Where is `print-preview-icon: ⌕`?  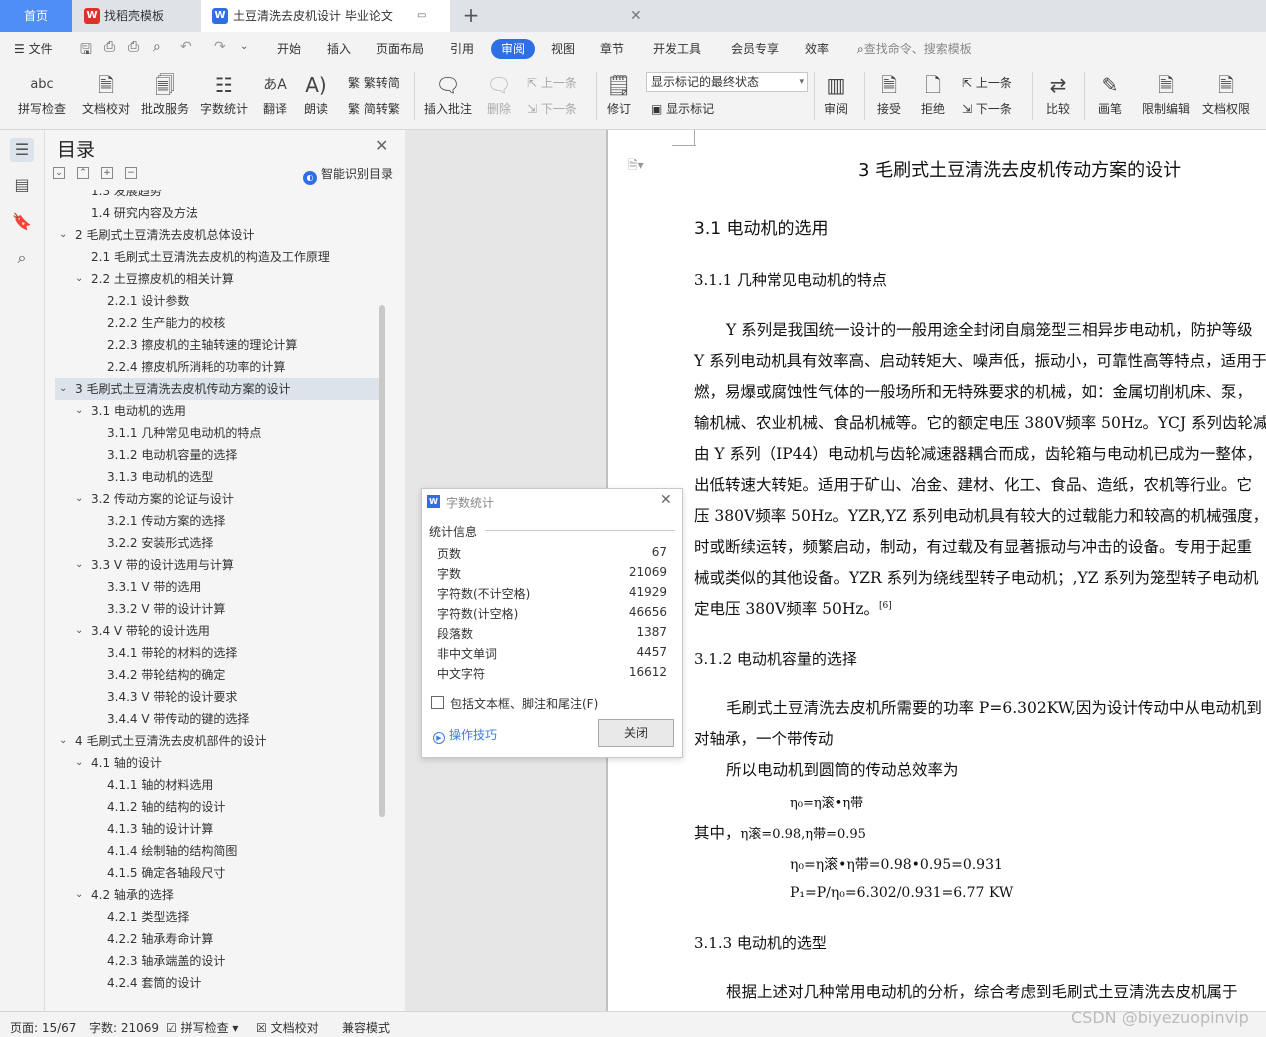 print-preview-icon: ⌕ is located at coordinates (157, 47).